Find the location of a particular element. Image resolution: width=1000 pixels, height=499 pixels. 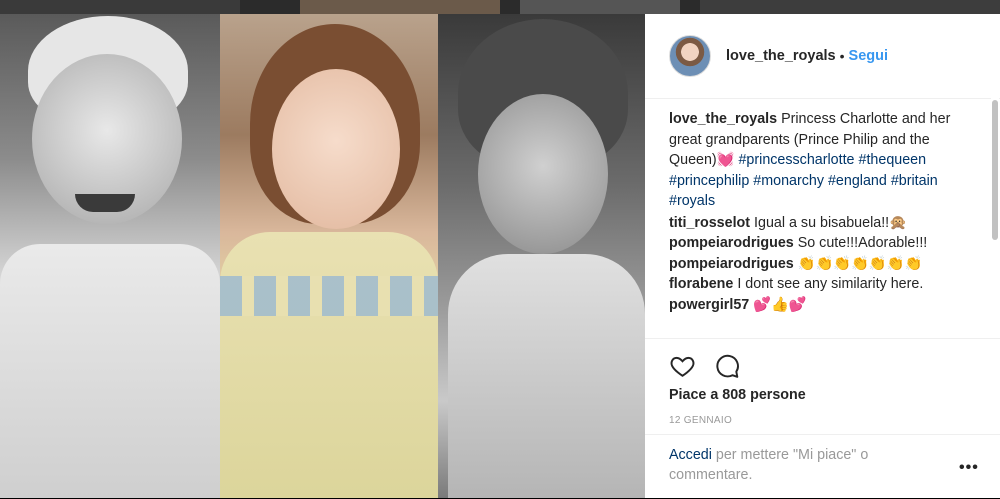

comment-text: So cute!!!Adorable!!! is located at coordinates (862, 243).